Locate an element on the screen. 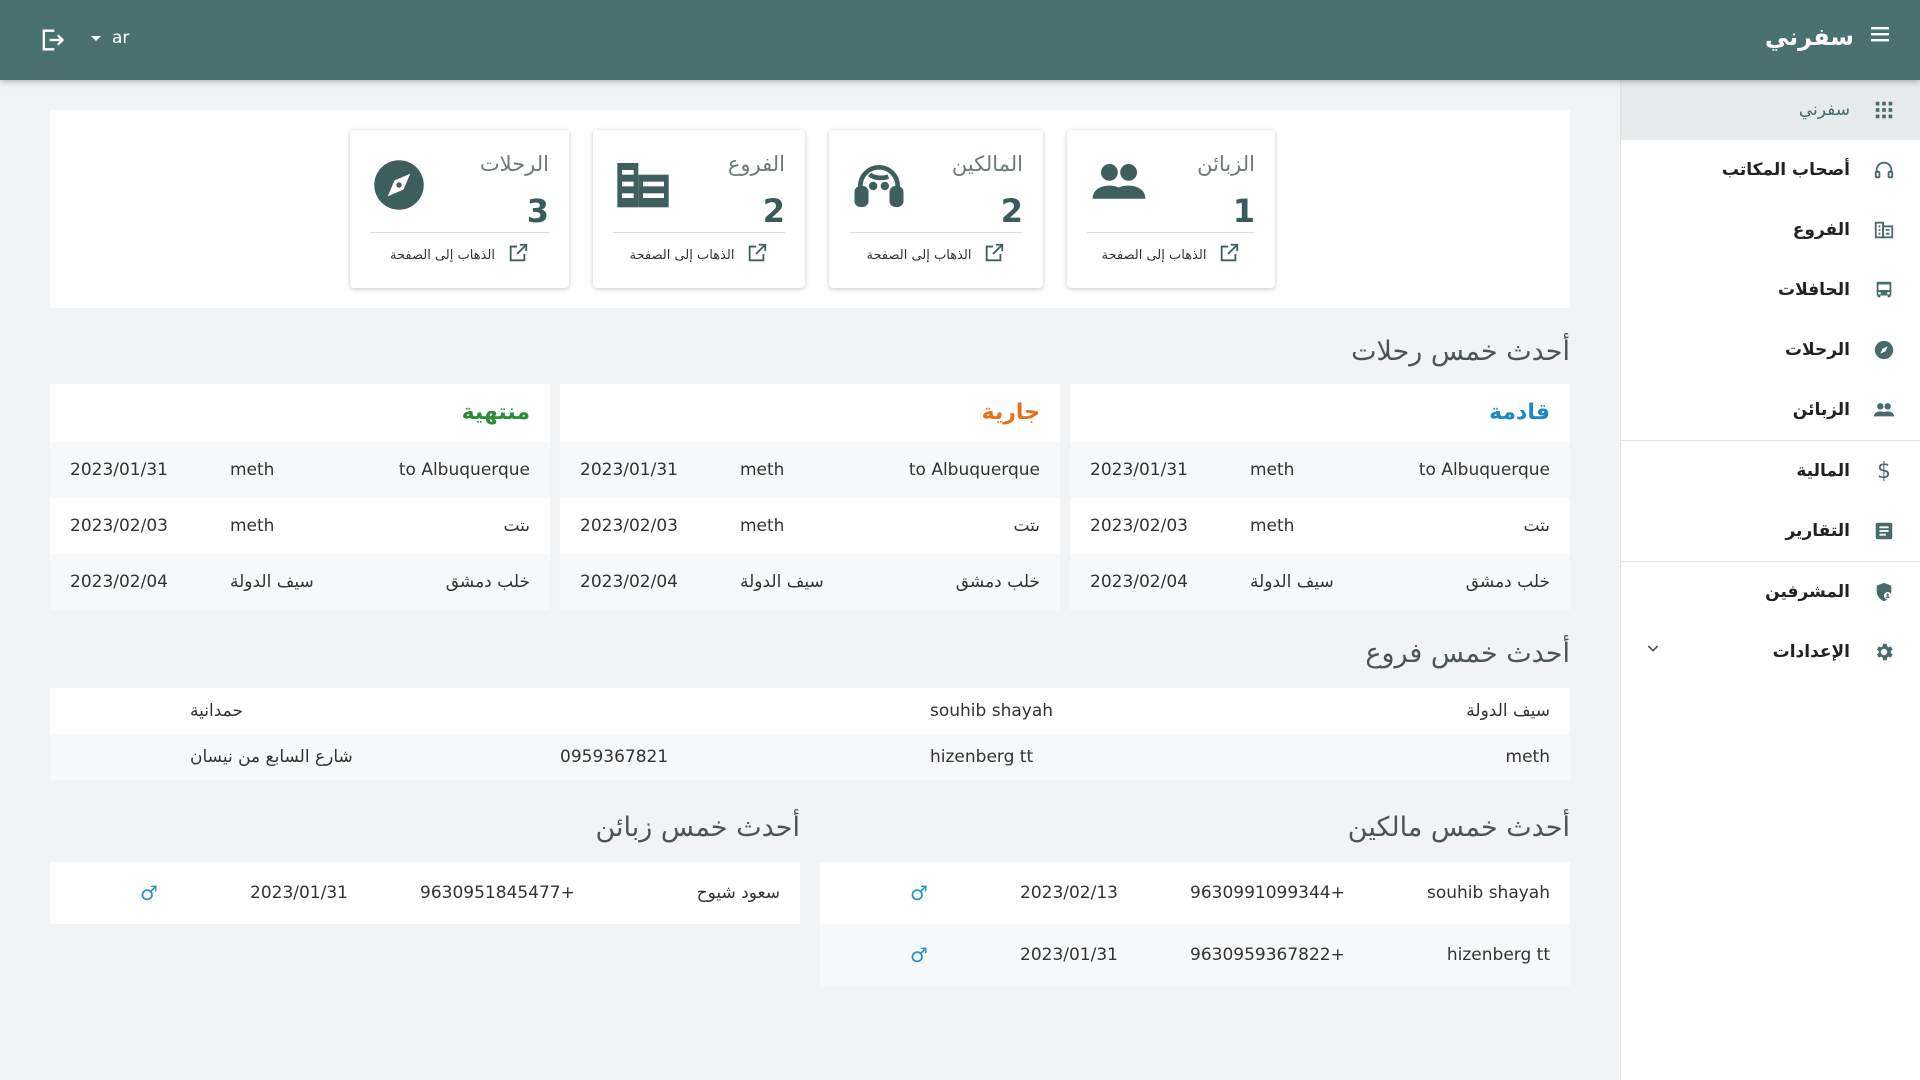 This screenshot has height=1080, width=1920. owner-date: 2023/02/13 is located at coordinates (1069, 893).